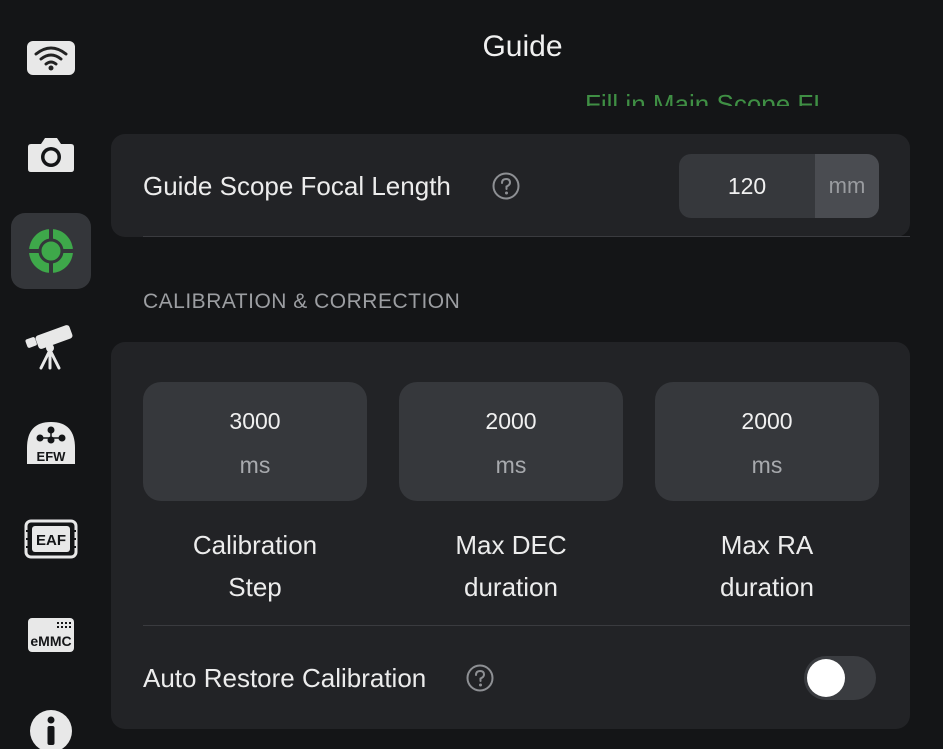  I want to click on max-ra-duration-value: 2000, so click(767, 421).